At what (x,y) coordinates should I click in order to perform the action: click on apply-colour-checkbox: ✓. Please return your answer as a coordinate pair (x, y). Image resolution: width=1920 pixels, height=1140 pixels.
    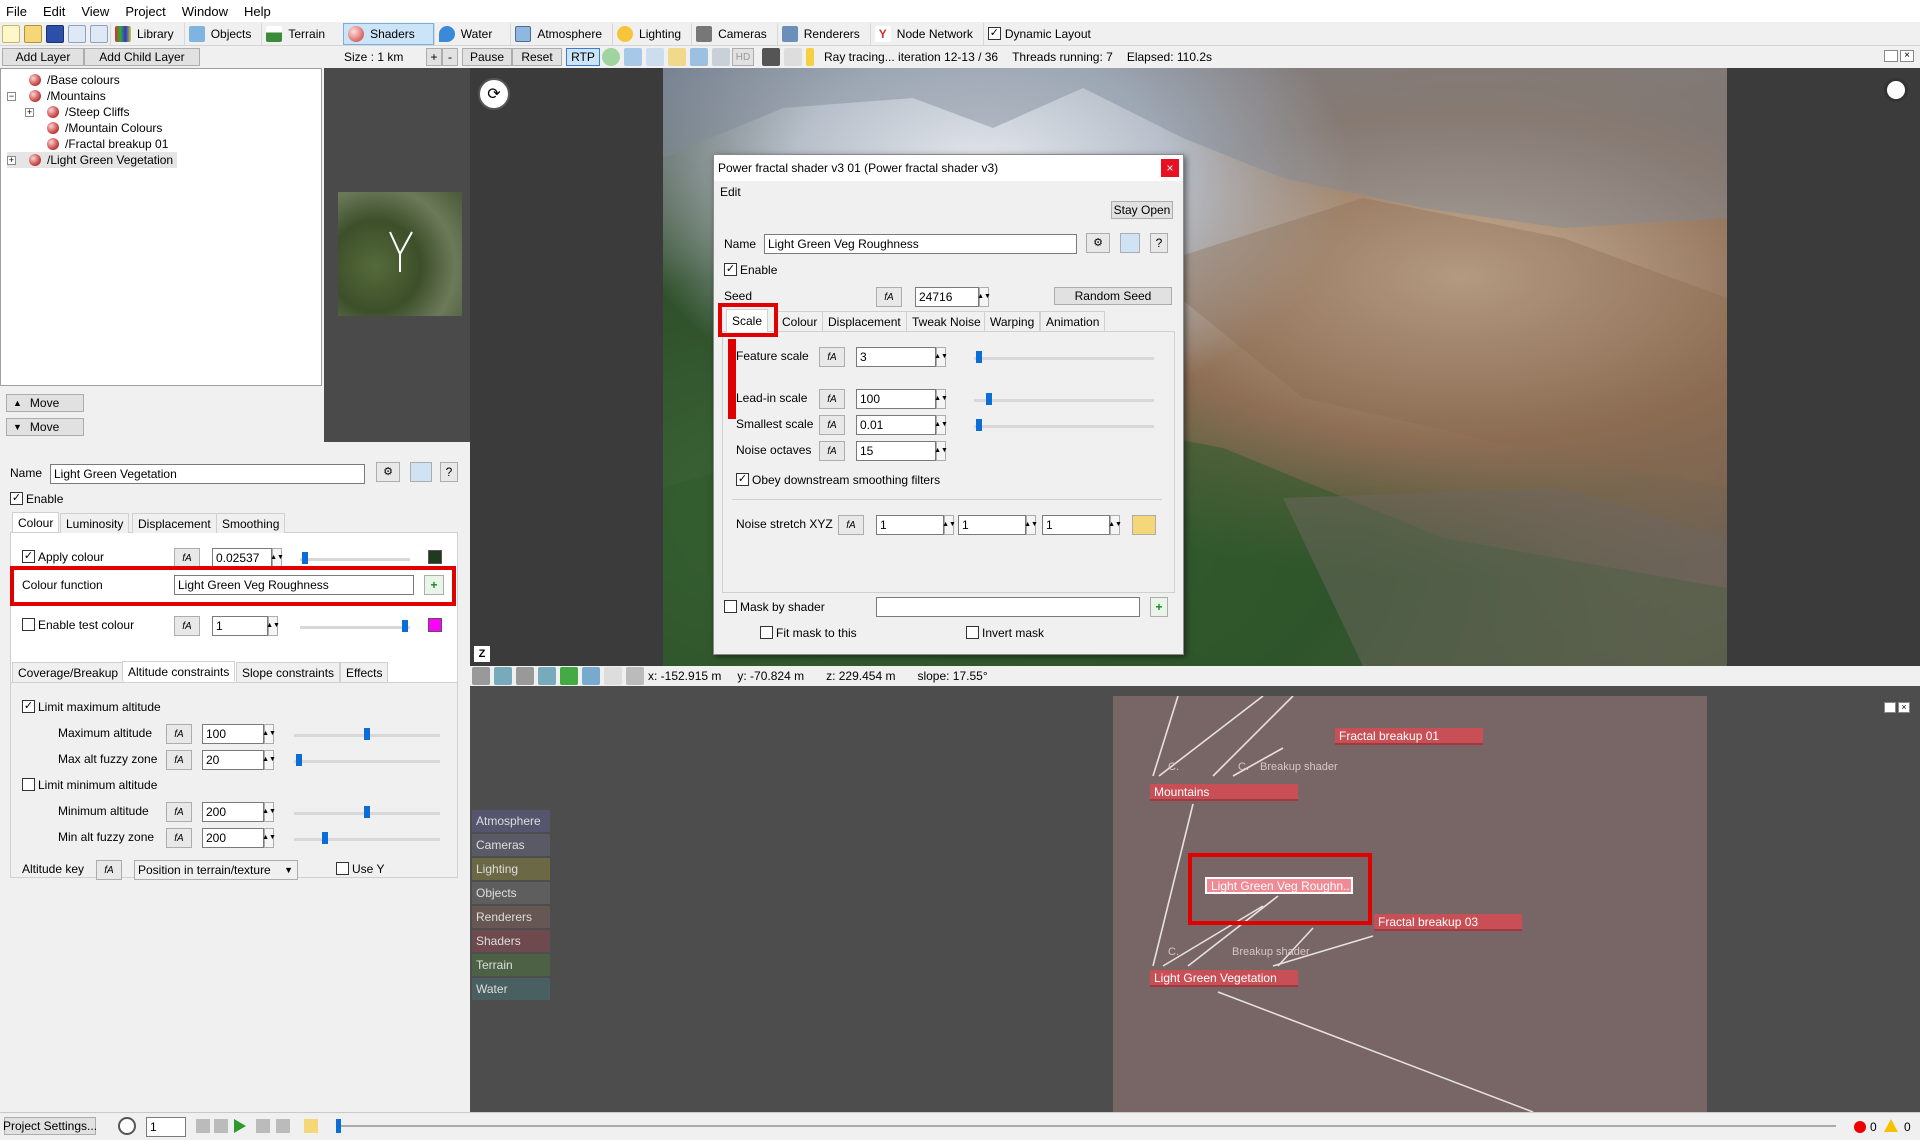
    Looking at the image, I should click on (28, 556).